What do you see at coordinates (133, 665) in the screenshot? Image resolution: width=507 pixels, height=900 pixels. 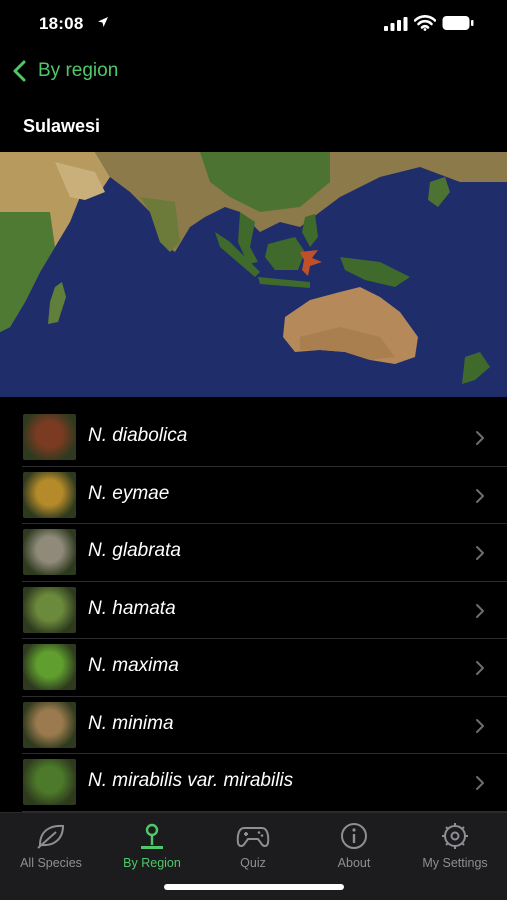 I see `species-name: N. maxima` at bounding box center [133, 665].